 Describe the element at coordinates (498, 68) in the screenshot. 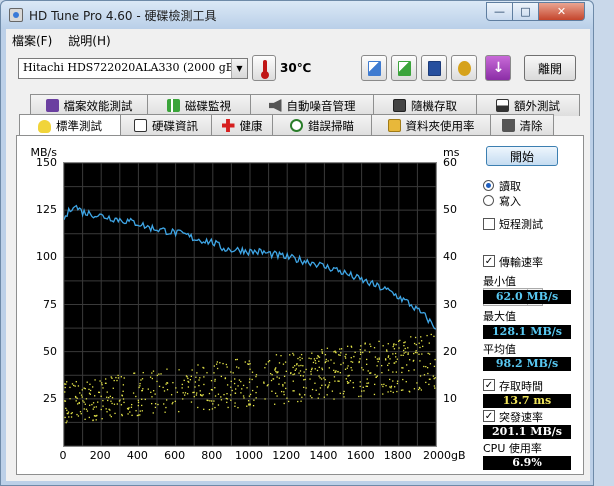

I see `download-button: ↓` at that location.